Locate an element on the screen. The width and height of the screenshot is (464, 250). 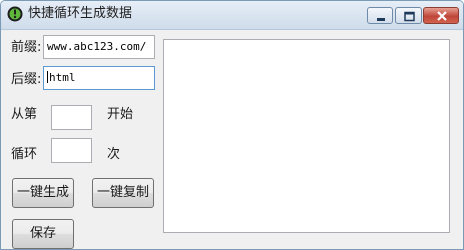
suffix-input-value: html is located at coordinates (62, 77).